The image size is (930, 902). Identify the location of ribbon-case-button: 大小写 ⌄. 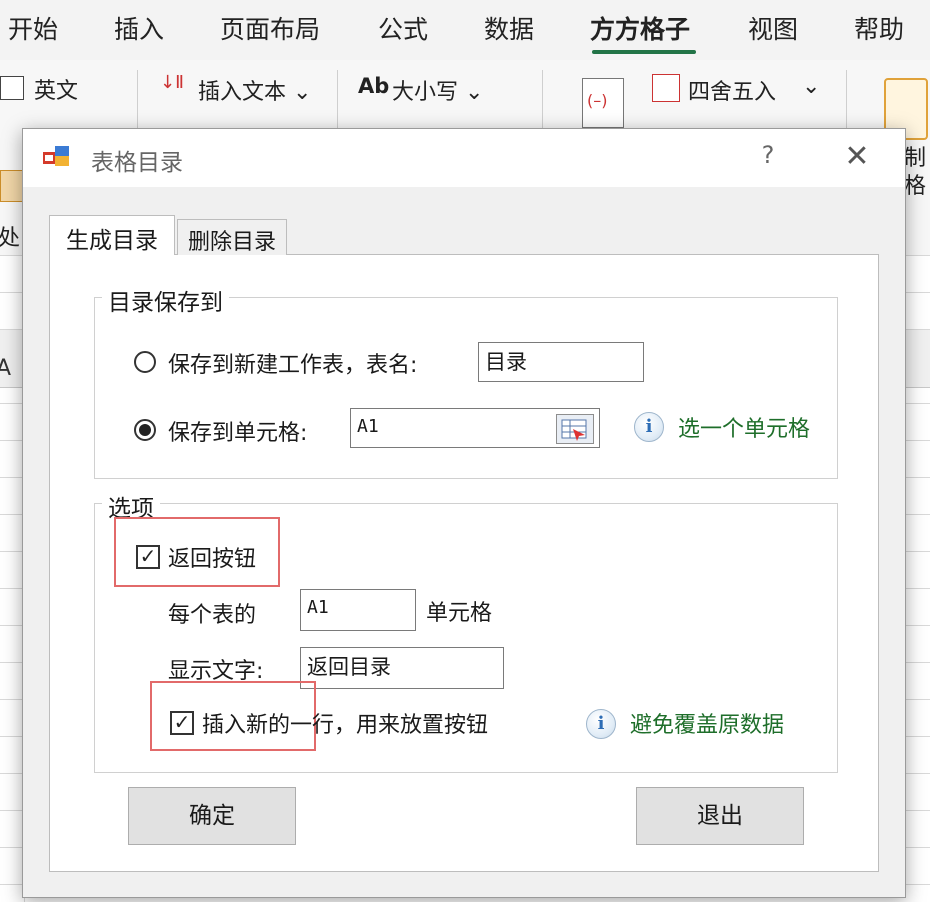
(437, 90).